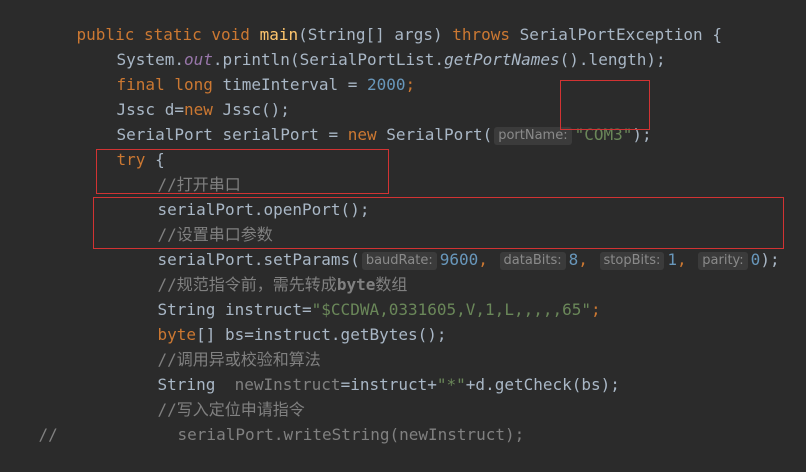 The height and width of the screenshot is (472, 806). Describe the element at coordinates (283, 320) in the screenshot. I see `code-line-bytes: byte[] bs=instruct.getBytes();` at that location.